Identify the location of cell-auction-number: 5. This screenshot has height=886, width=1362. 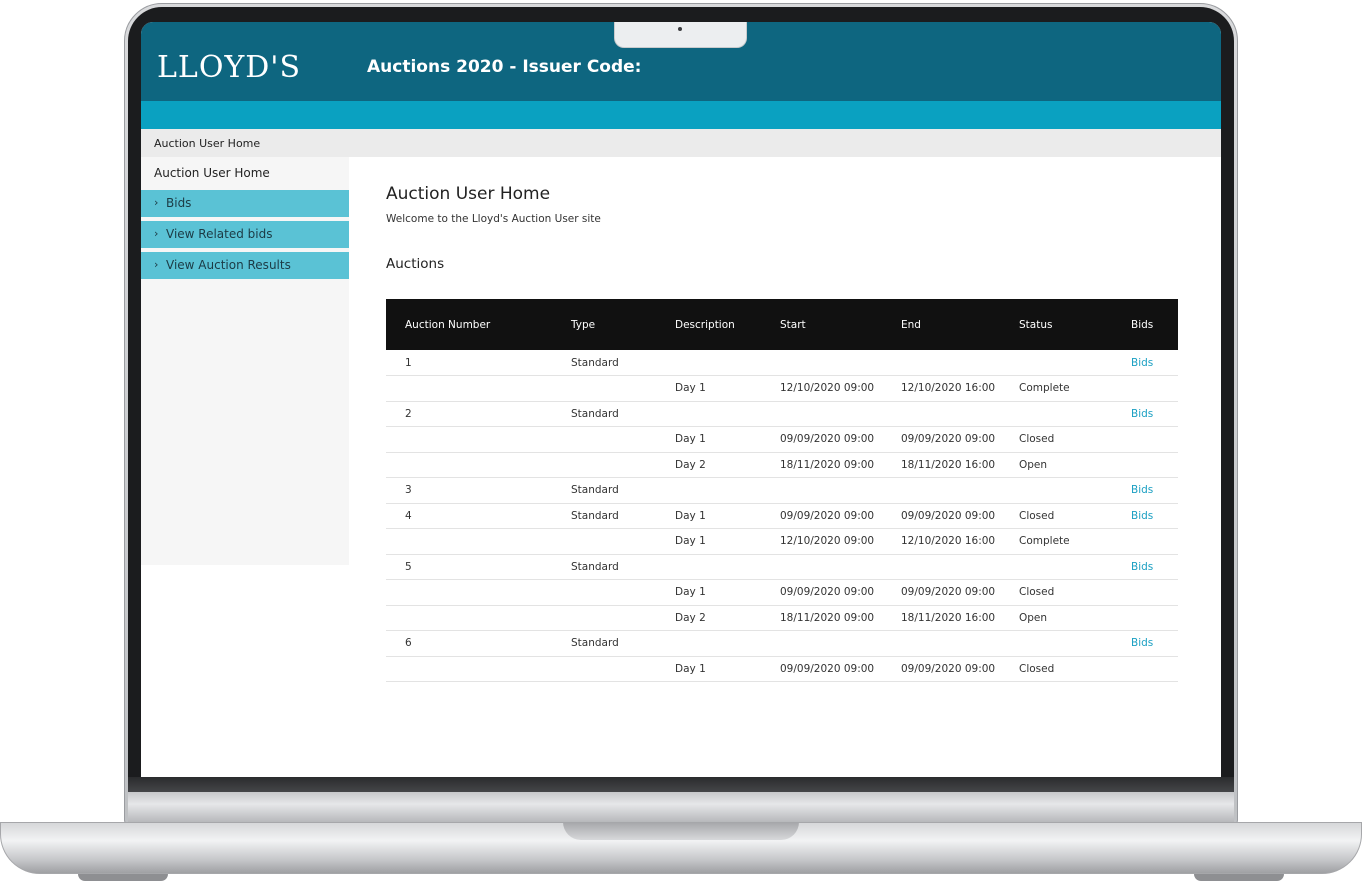
(469, 567).